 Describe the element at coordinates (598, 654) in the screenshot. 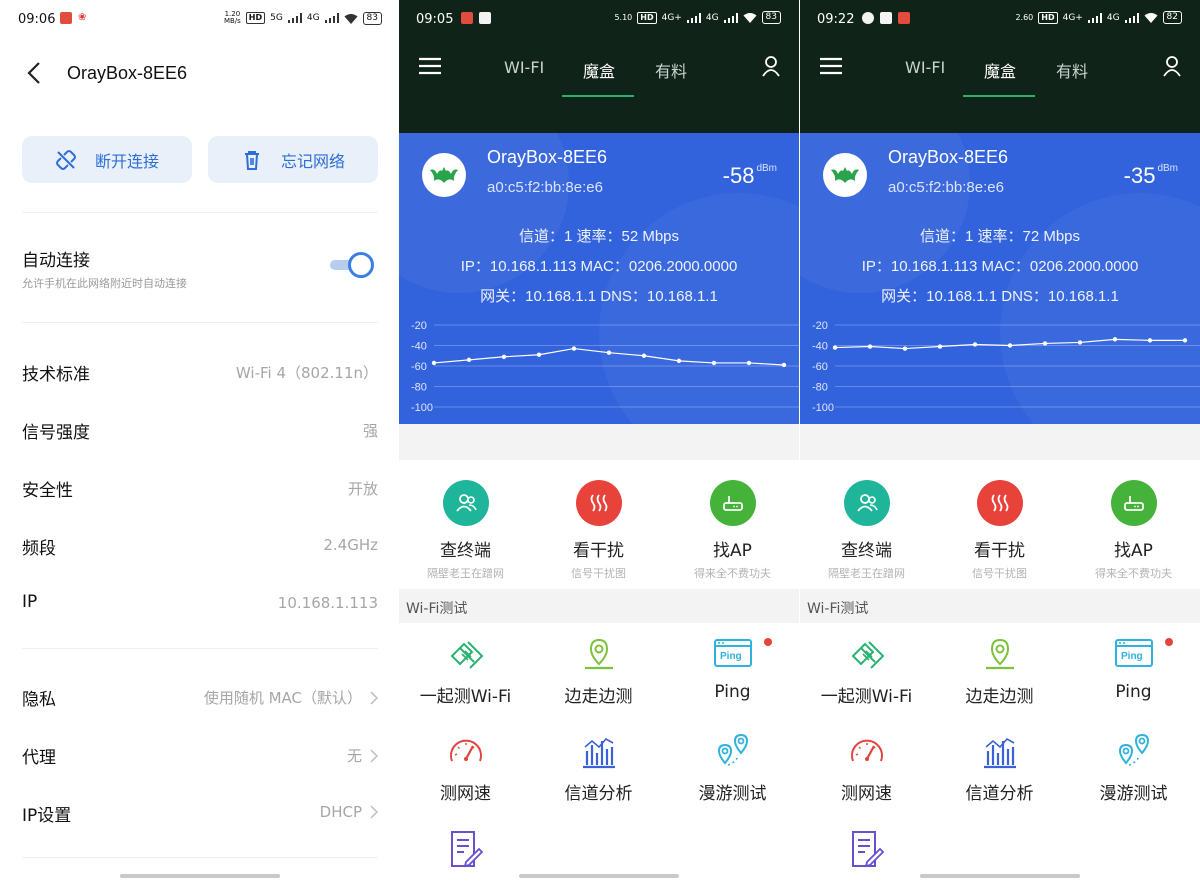

I see `location-pin-icon` at that location.